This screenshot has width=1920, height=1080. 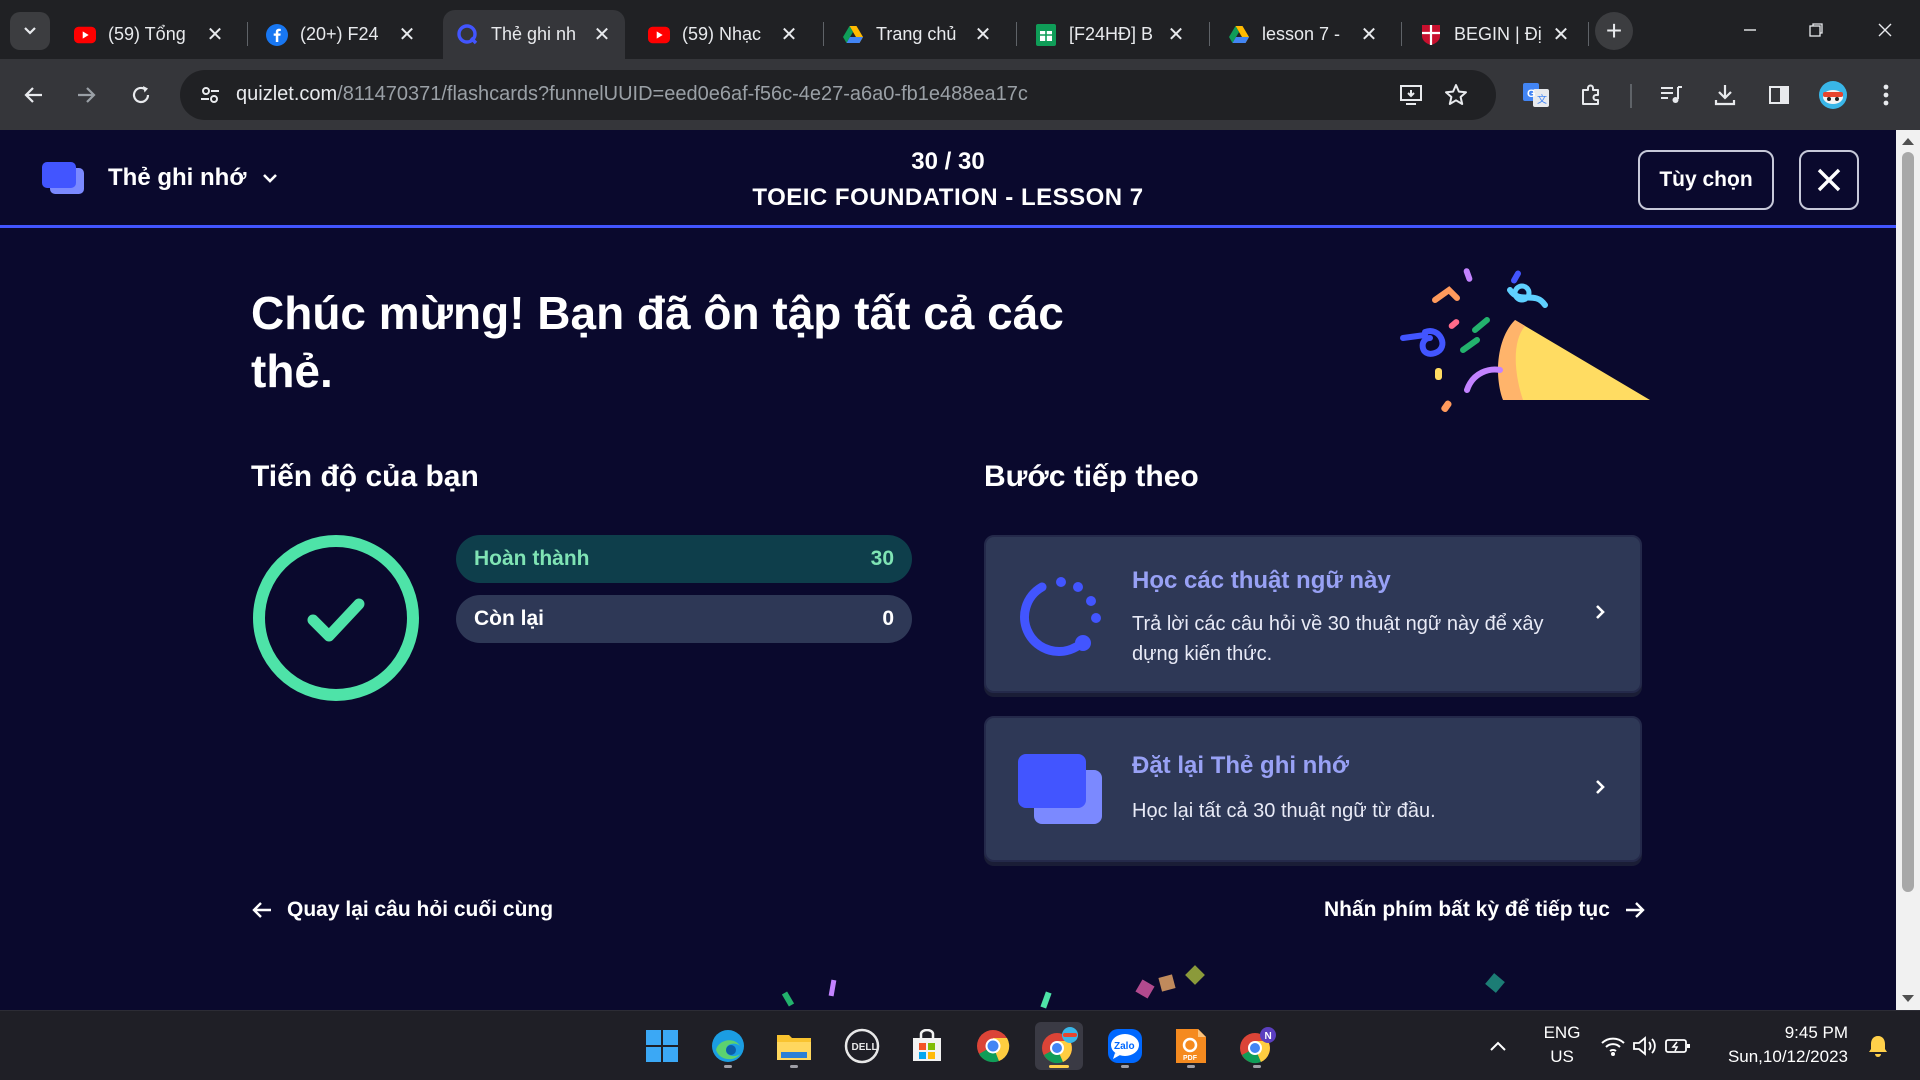 What do you see at coordinates (1646, 1046) in the screenshot?
I see `quick-settings-button` at bounding box center [1646, 1046].